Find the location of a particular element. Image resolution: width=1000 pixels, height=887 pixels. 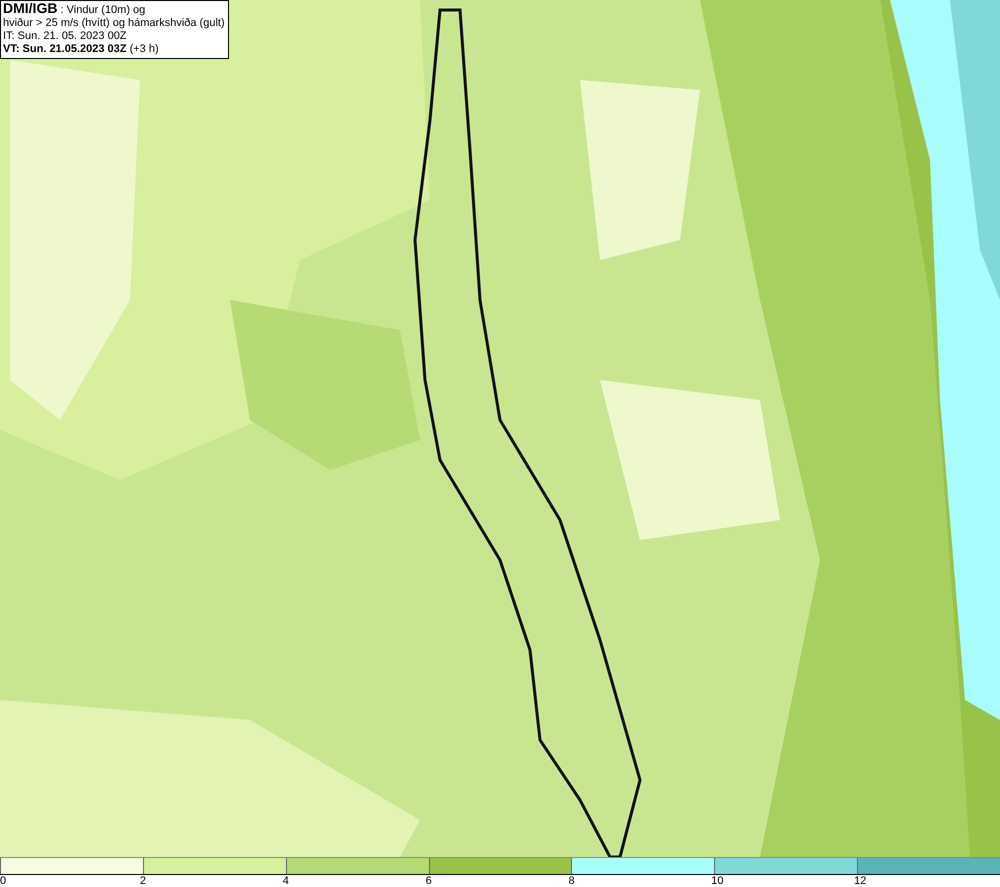

scale-label: 2 is located at coordinates (143, 881).